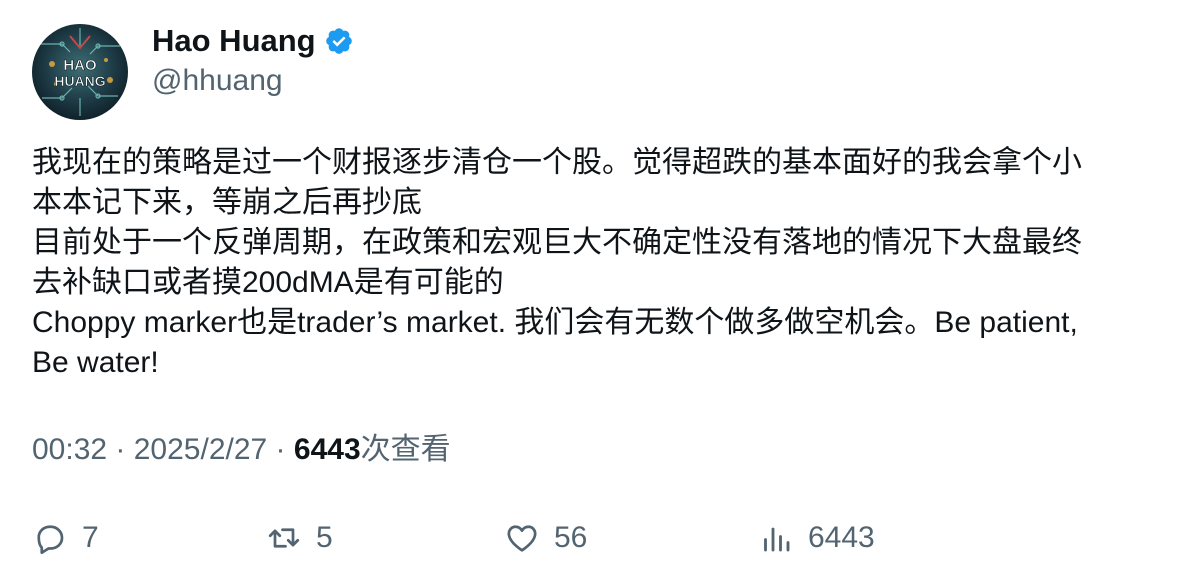 The image size is (1196, 584). I want to click on heart-icon, so click(522, 538).